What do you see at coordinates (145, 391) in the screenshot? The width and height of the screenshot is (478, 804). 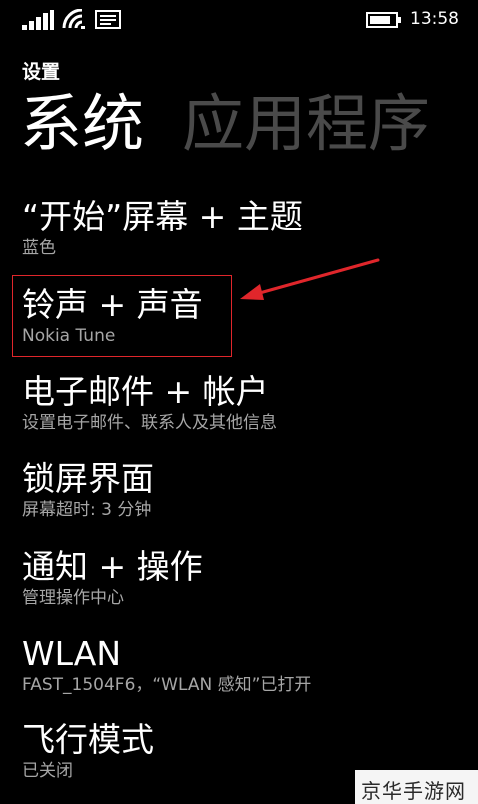 I see `settings-item-title: 电子邮件 + 帐户` at bounding box center [145, 391].